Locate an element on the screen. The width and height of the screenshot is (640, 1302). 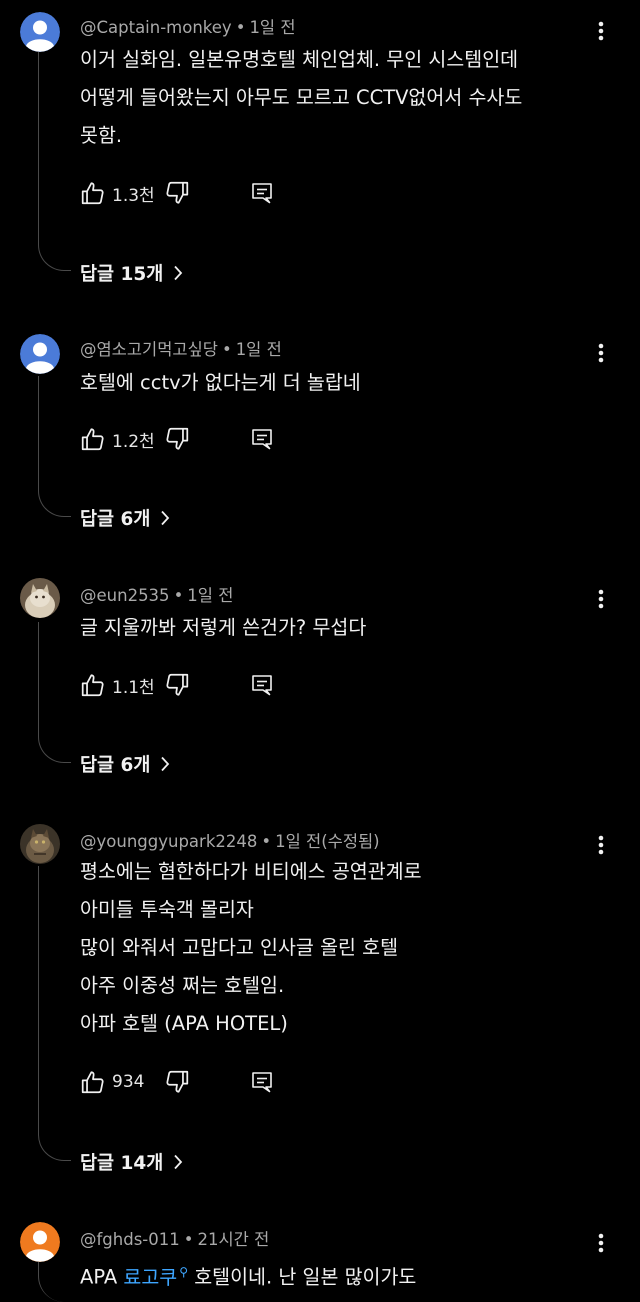
more-vertical-icon is located at coordinates (601, 1243).